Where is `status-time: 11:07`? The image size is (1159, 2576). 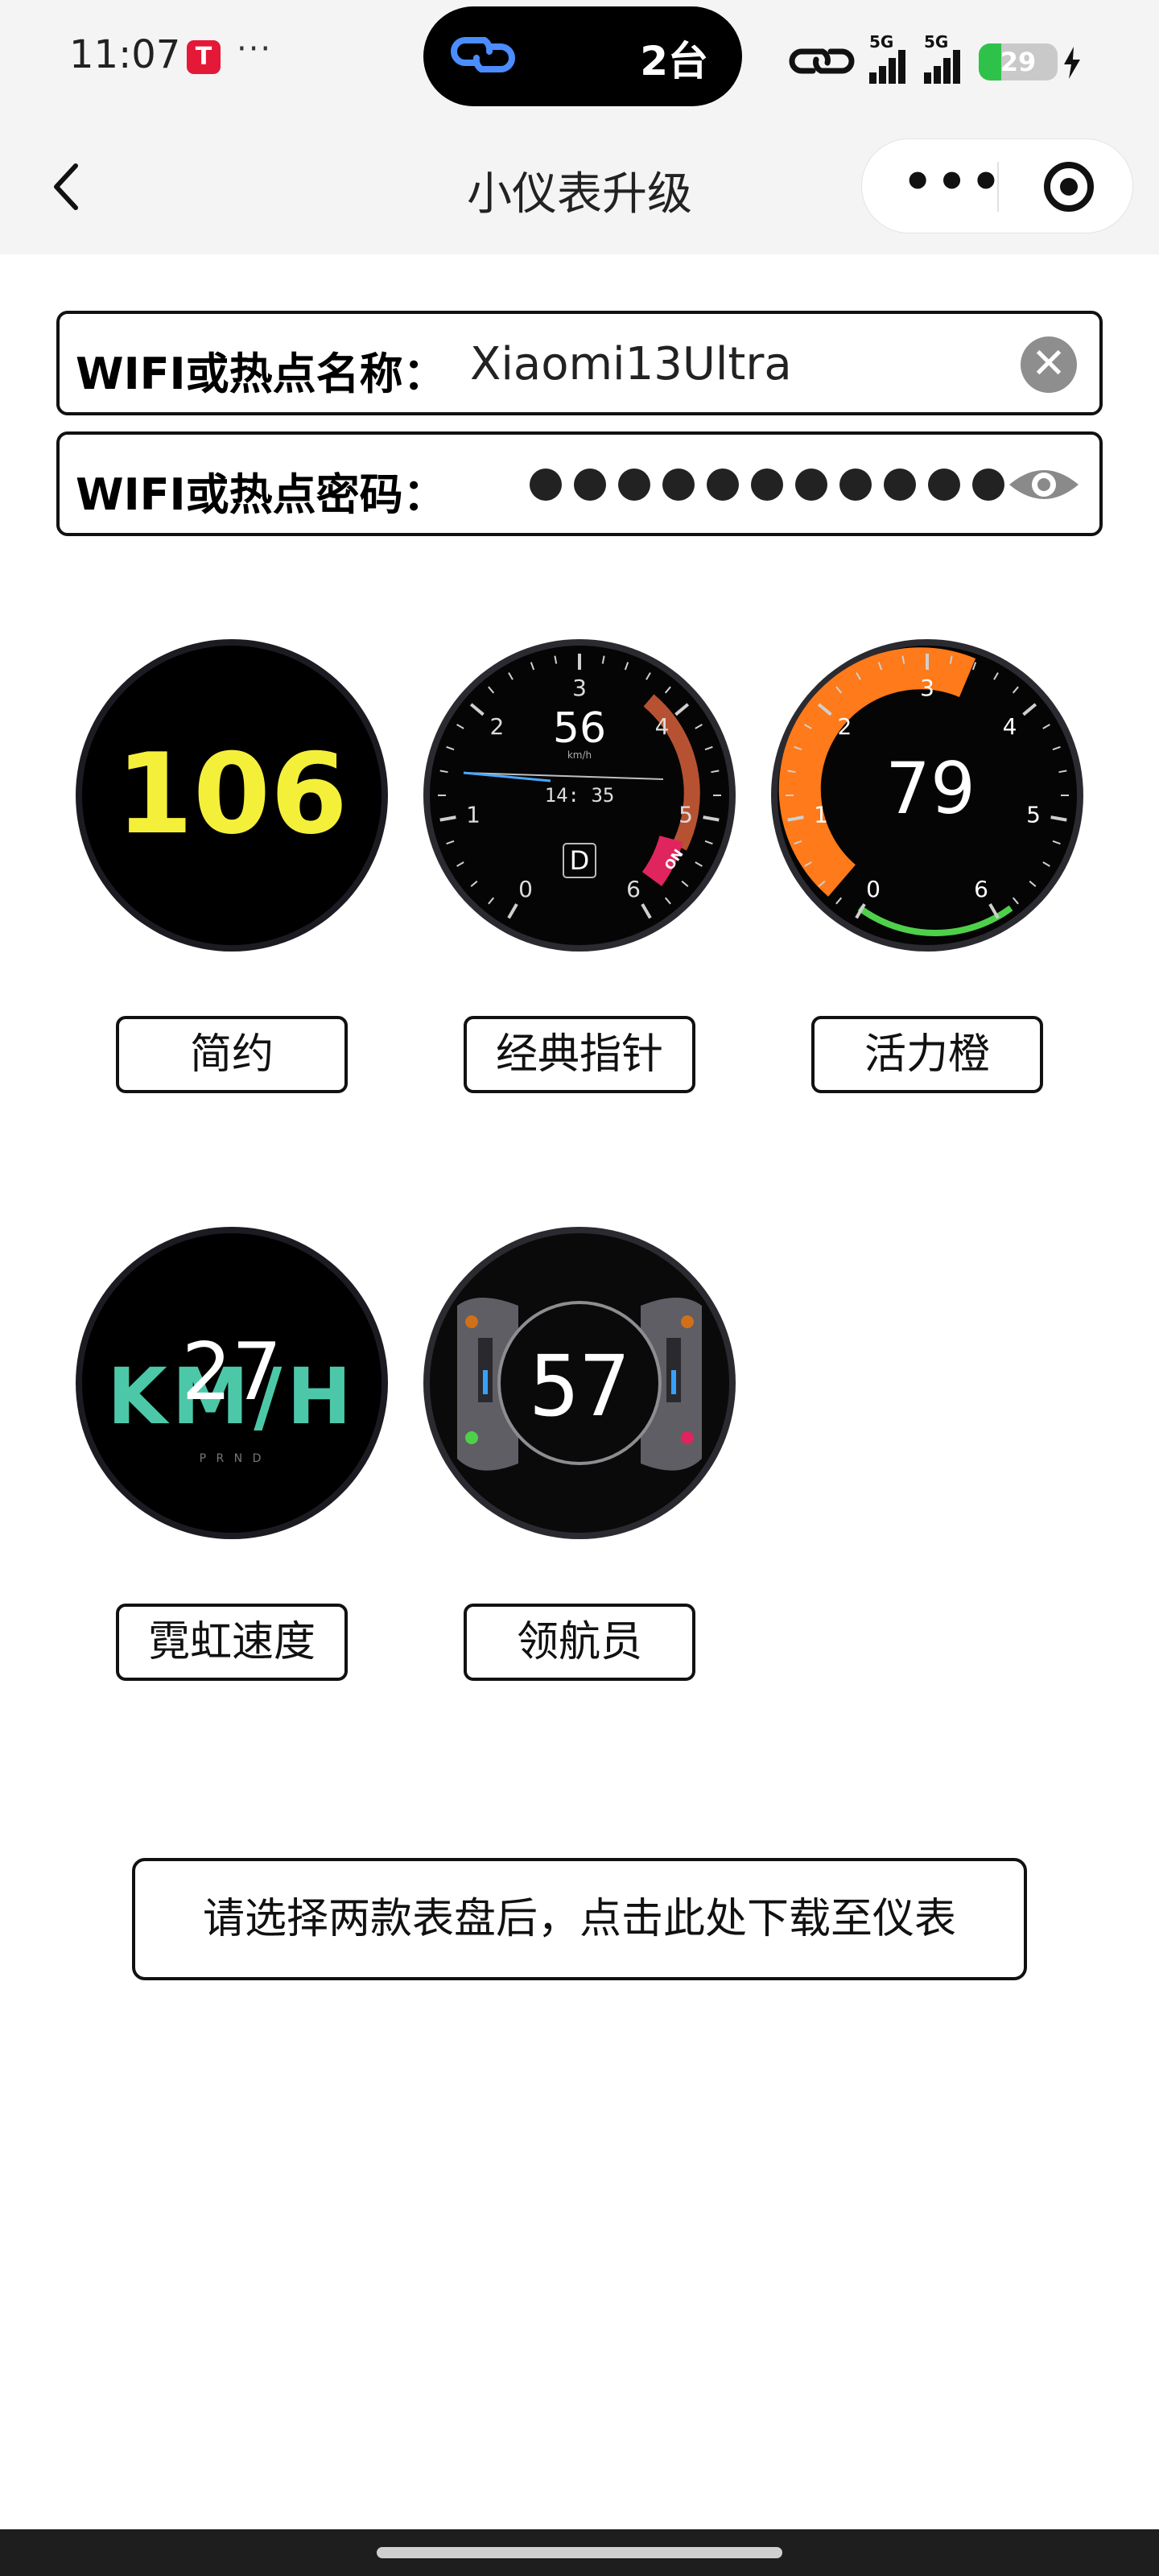
status-time: 11:07 is located at coordinates (125, 54).